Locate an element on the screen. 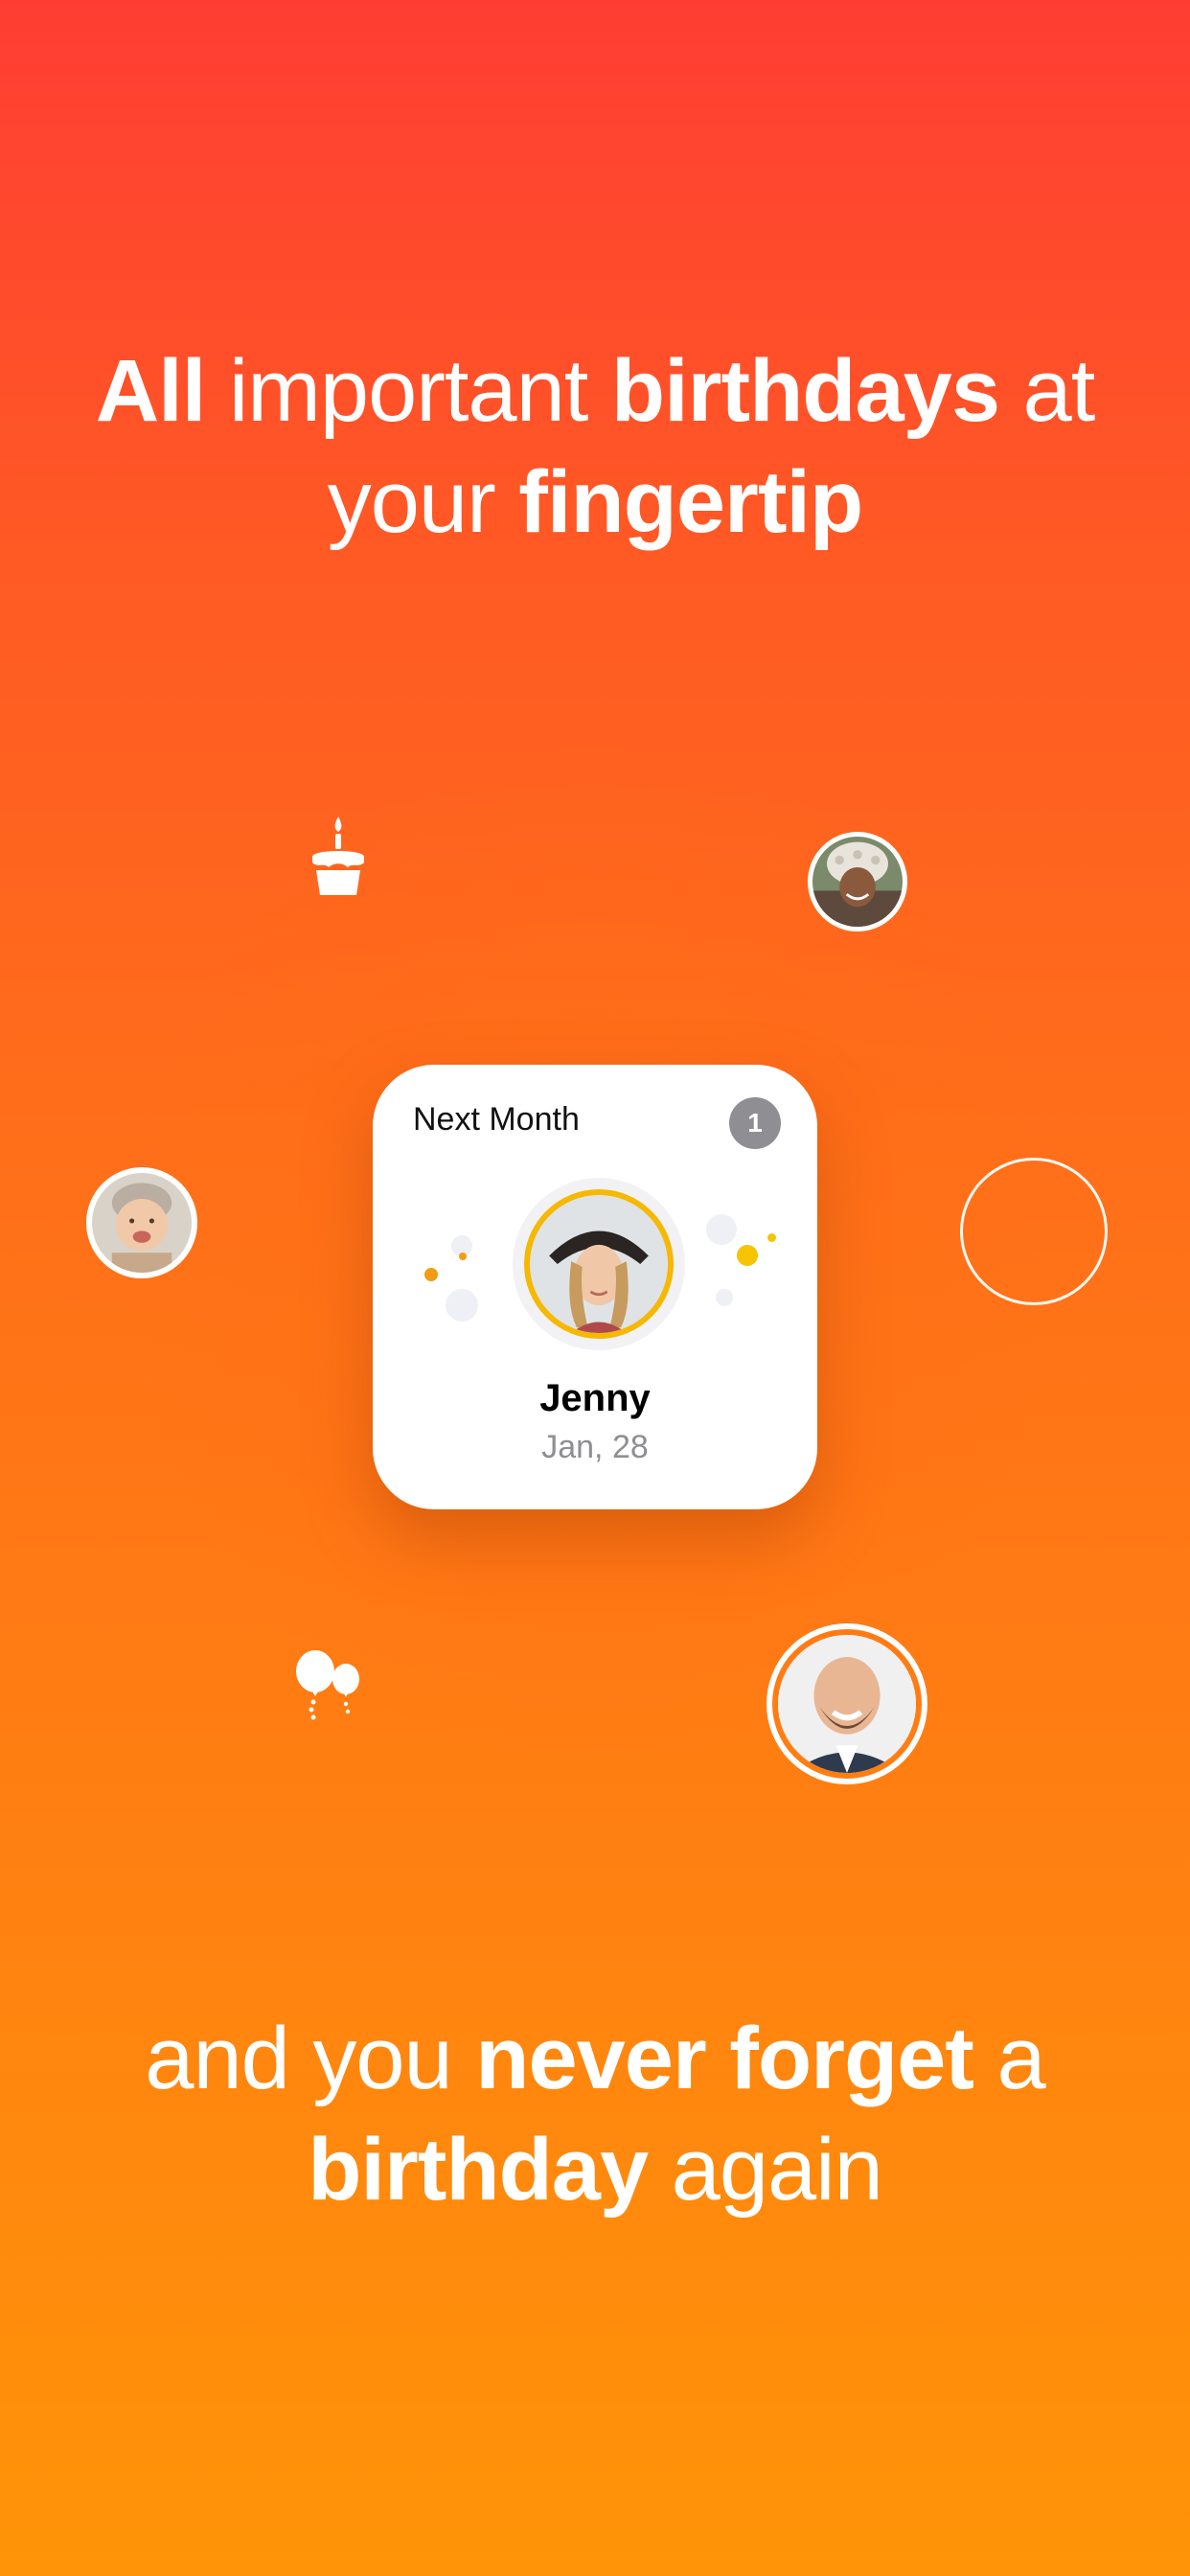 The image size is (1190, 2576). headline-segment: fingertip is located at coordinates (691, 502).